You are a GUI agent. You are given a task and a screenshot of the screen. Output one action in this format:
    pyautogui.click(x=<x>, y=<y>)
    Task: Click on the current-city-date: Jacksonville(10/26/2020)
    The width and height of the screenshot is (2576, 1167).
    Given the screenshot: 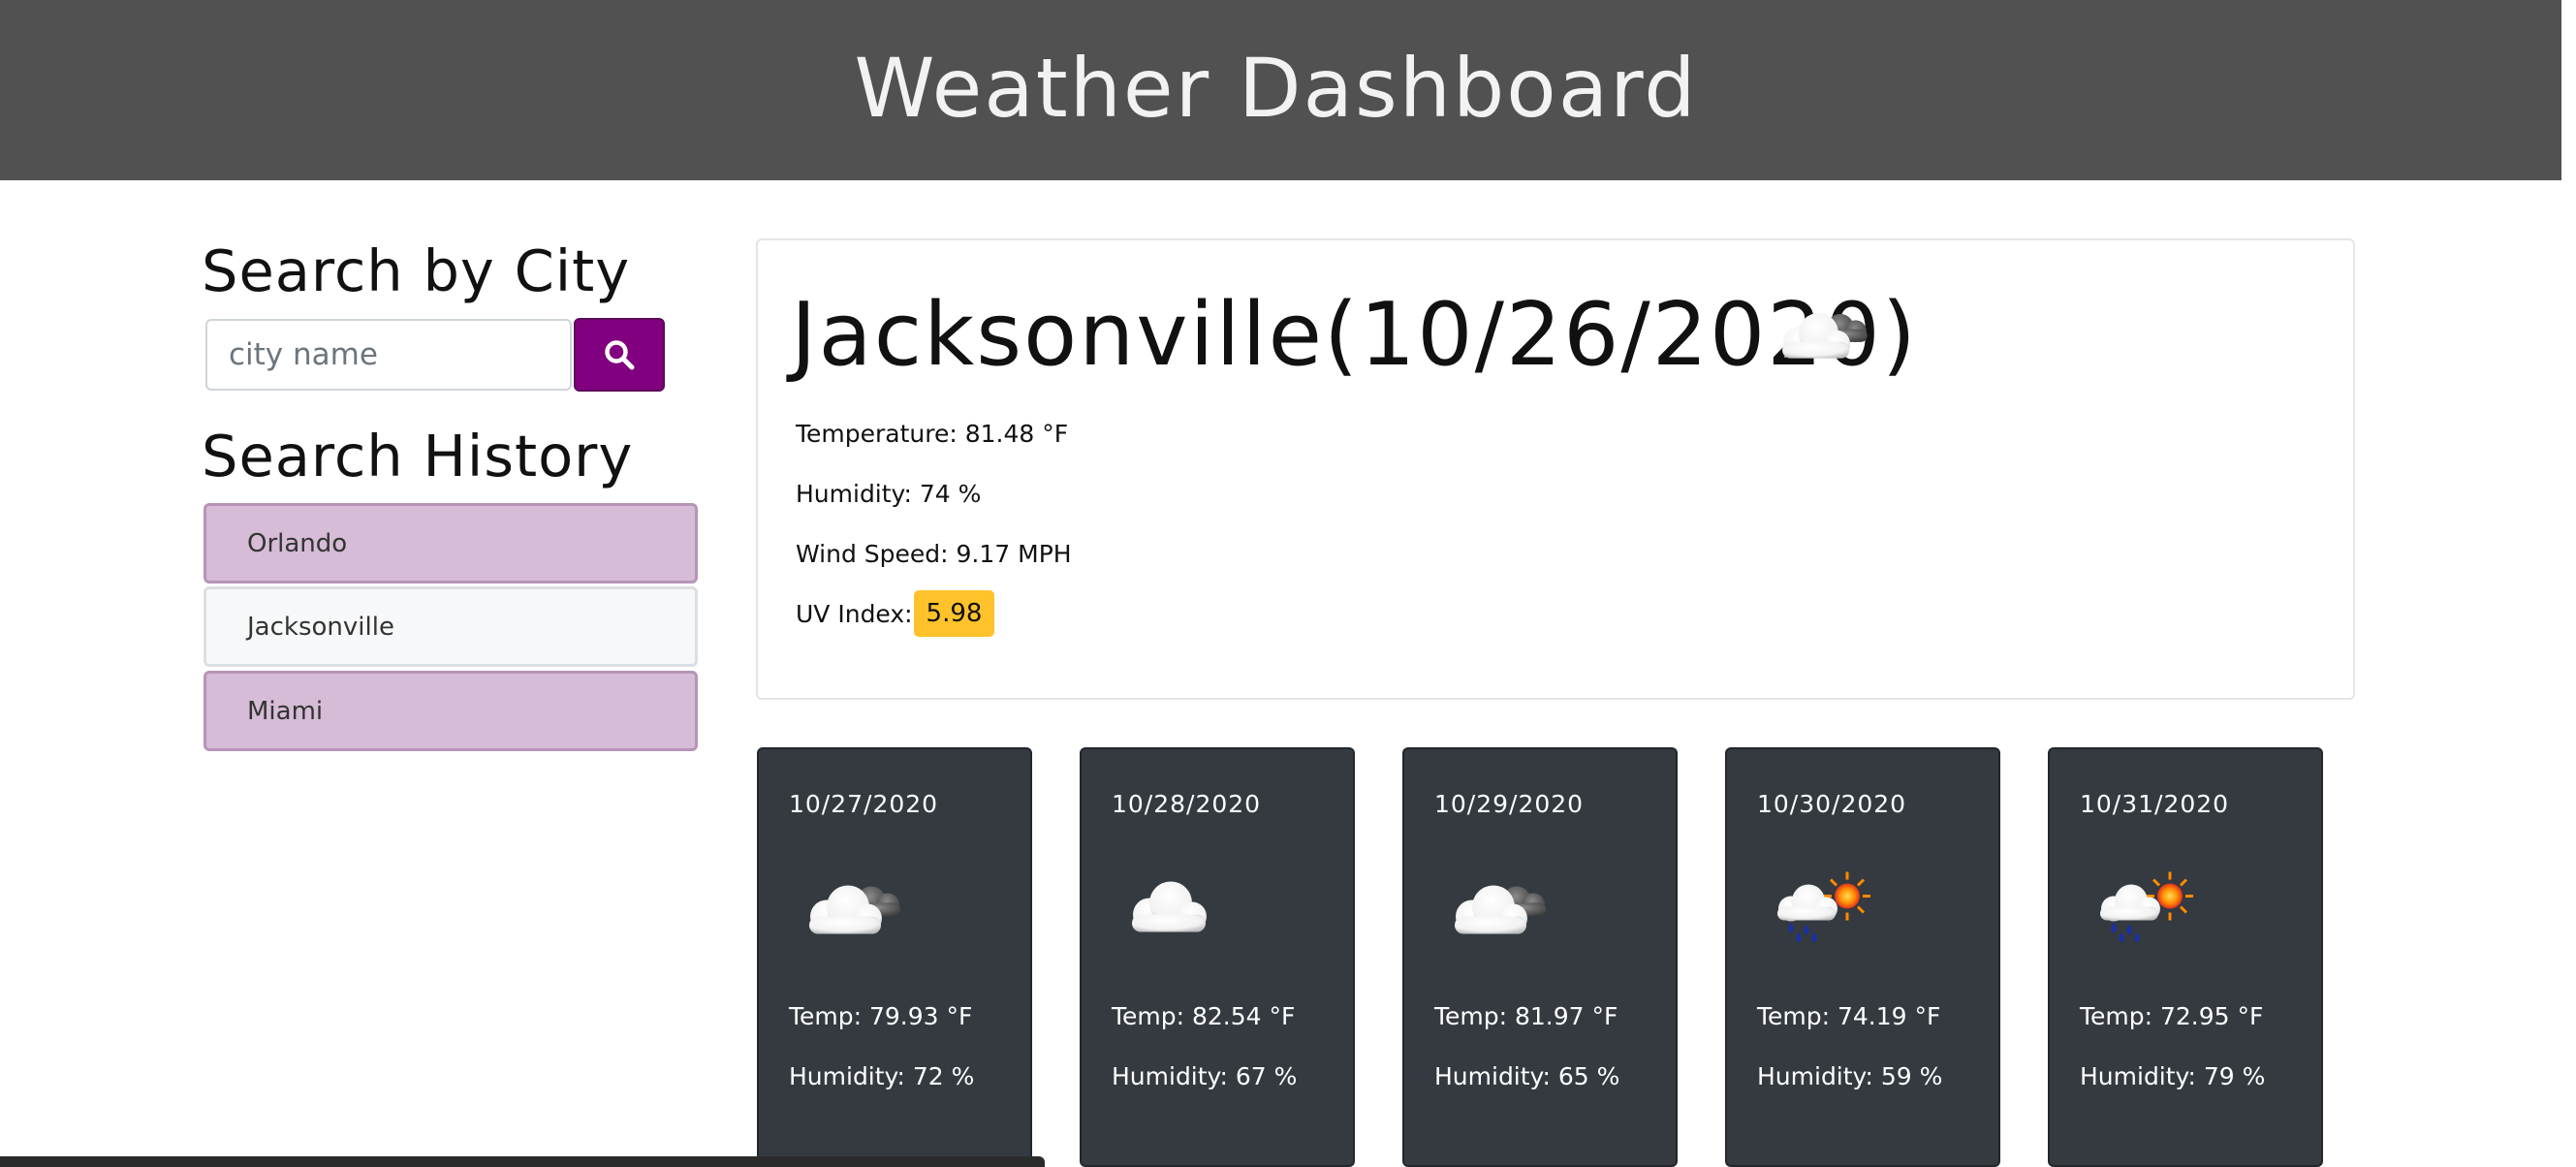 What is the action you would take?
    pyautogui.click(x=1354, y=335)
    